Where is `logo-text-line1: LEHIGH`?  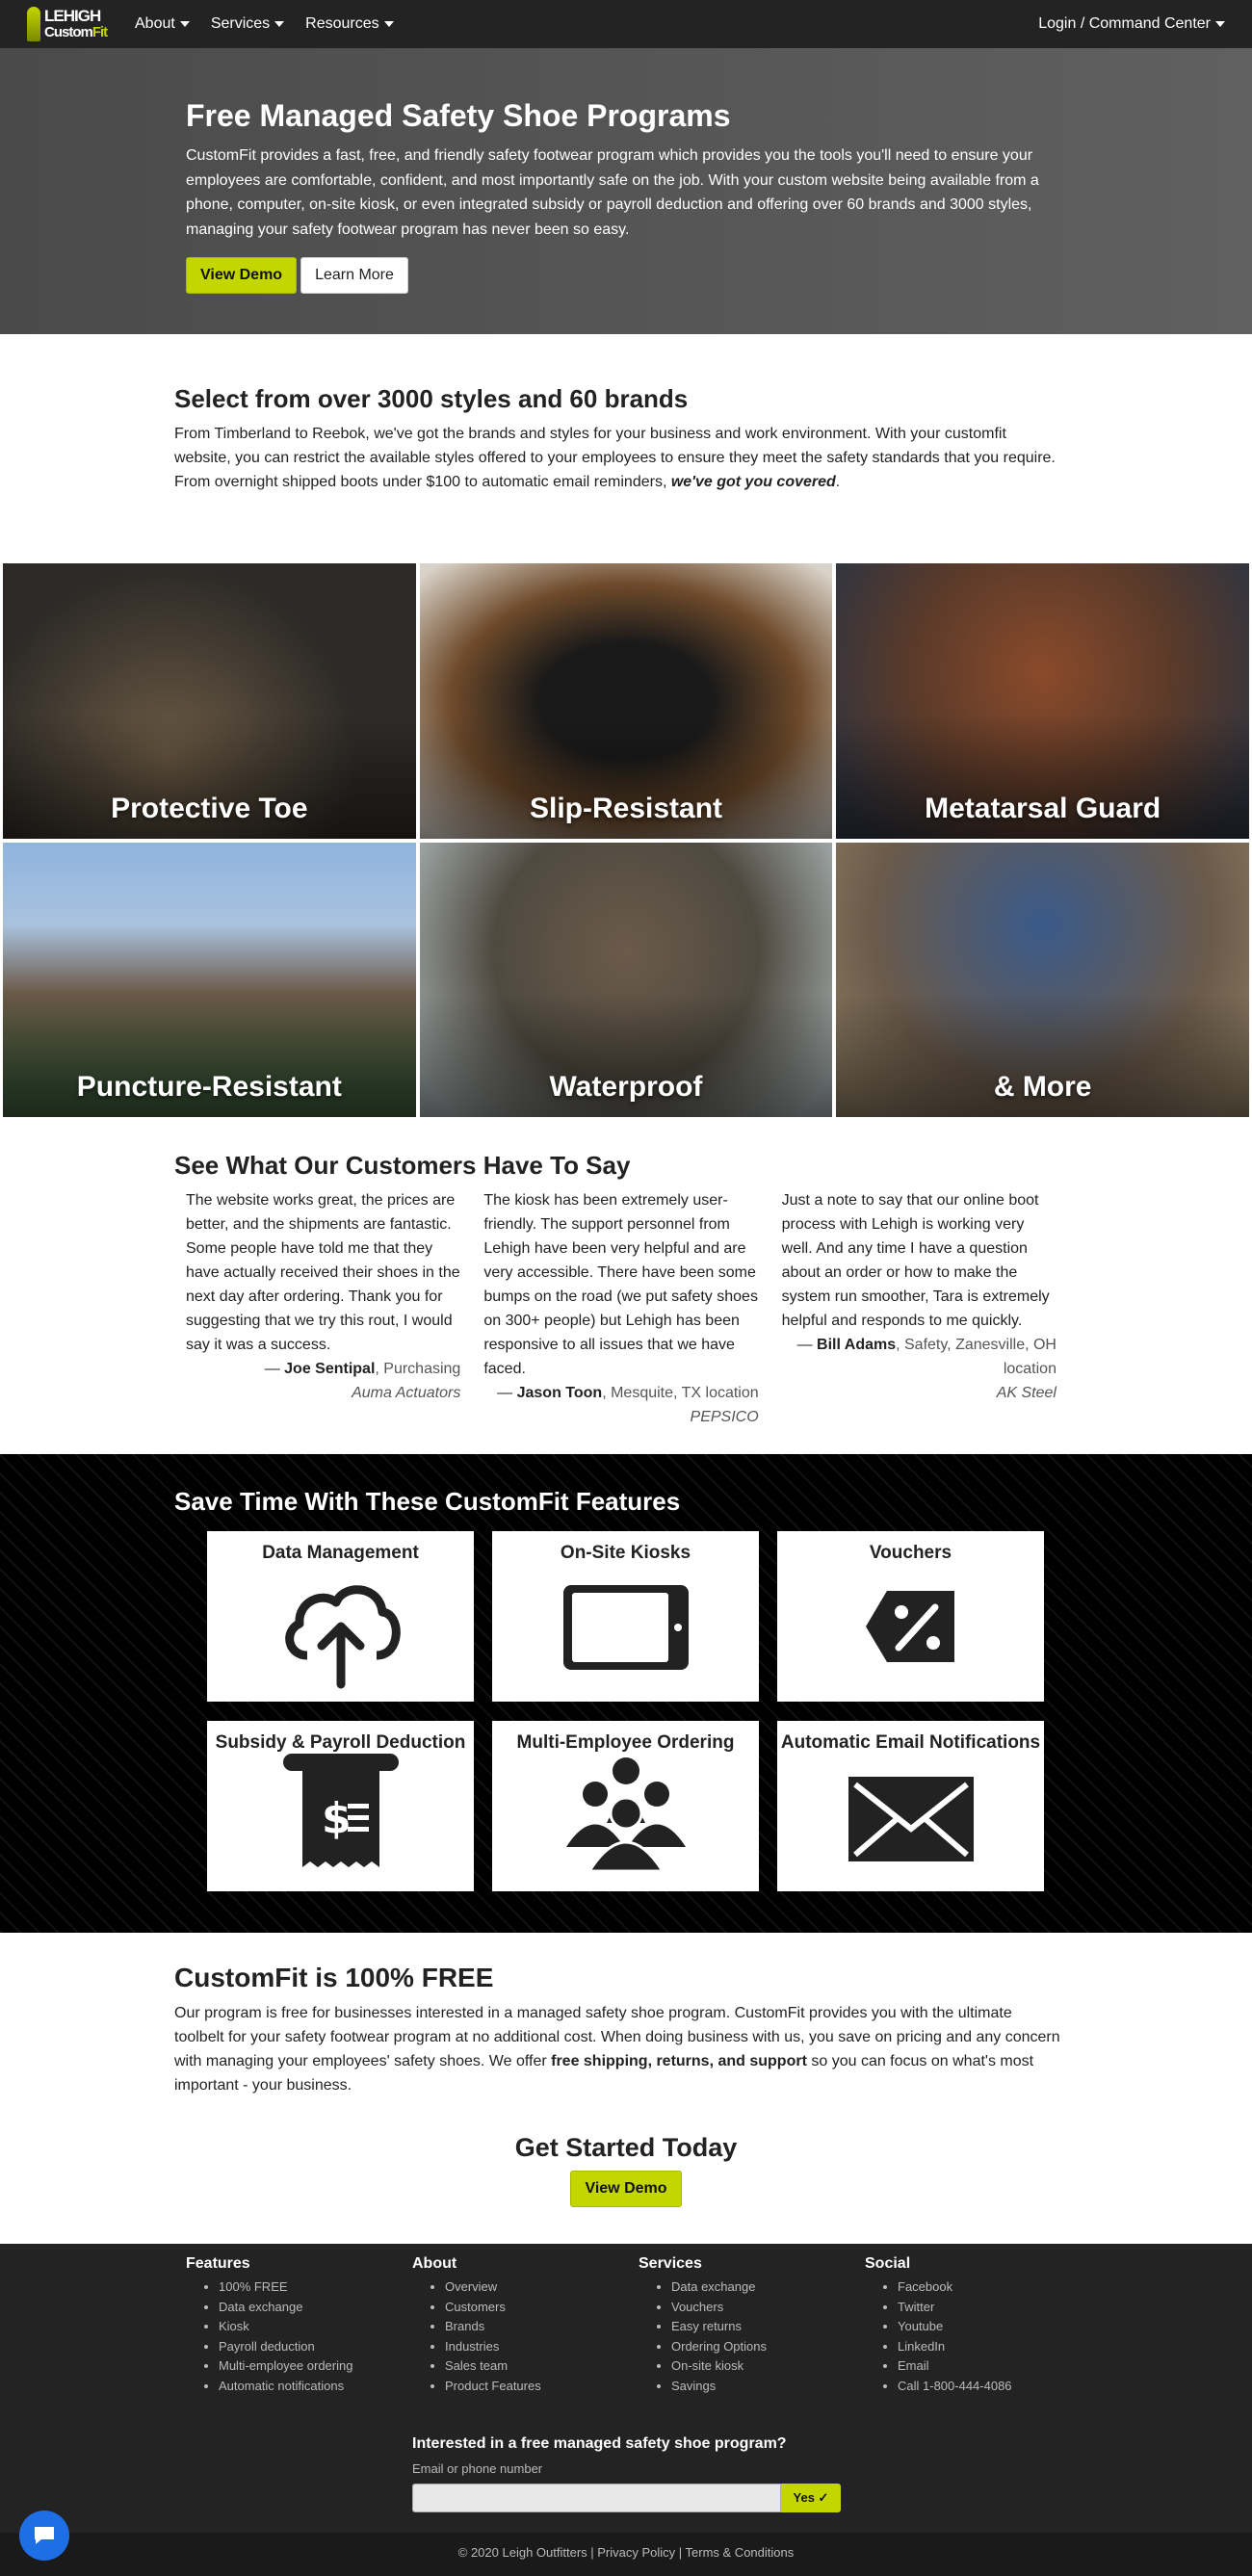
logo-text-line1: LEHIGH is located at coordinates (72, 16).